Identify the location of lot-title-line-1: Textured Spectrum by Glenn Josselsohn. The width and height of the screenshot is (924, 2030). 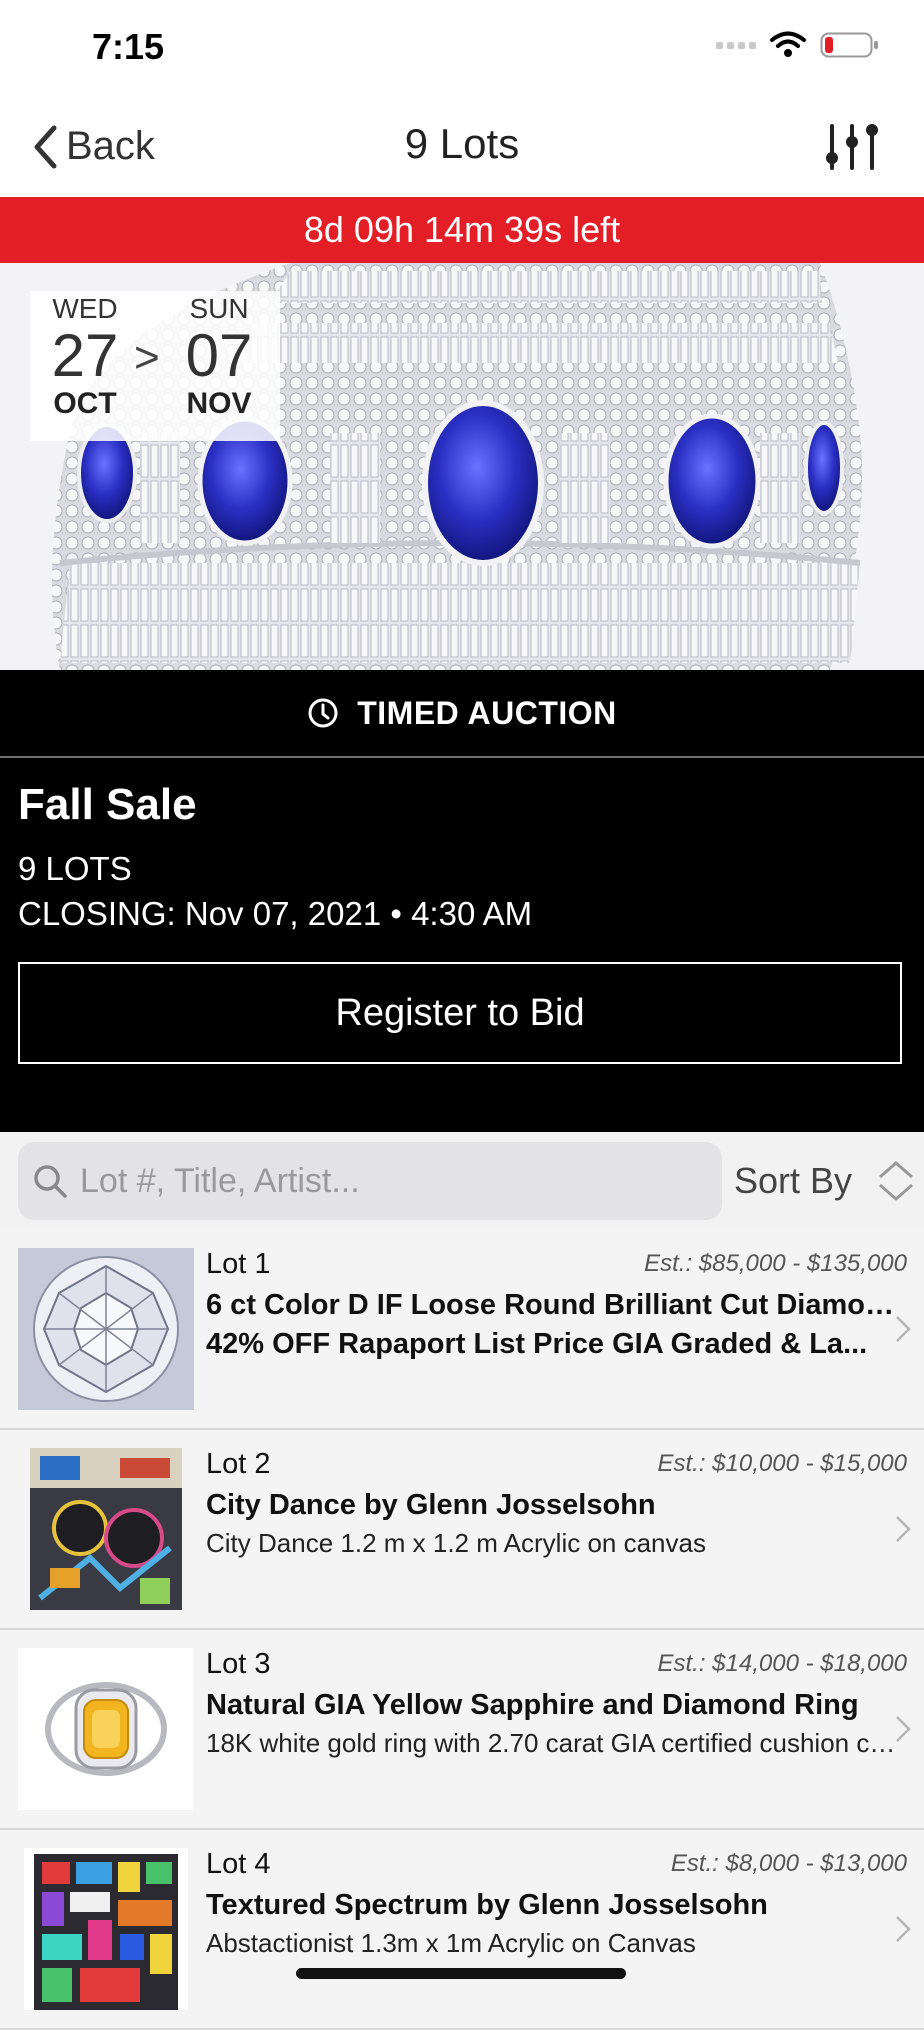
(487, 1905).